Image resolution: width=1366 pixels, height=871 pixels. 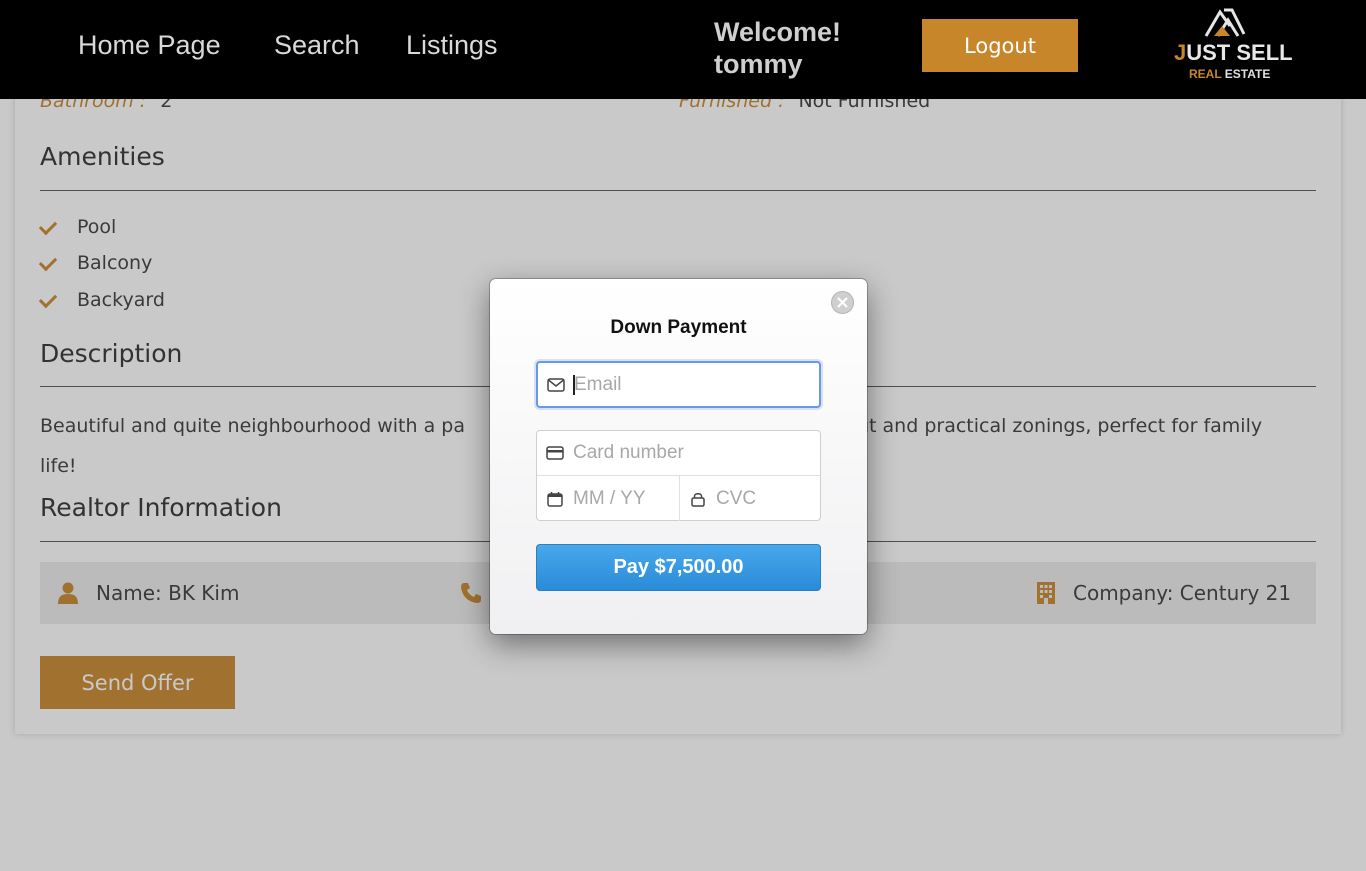 What do you see at coordinates (766, 498) in the screenshot?
I see `cvc-input` at bounding box center [766, 498].